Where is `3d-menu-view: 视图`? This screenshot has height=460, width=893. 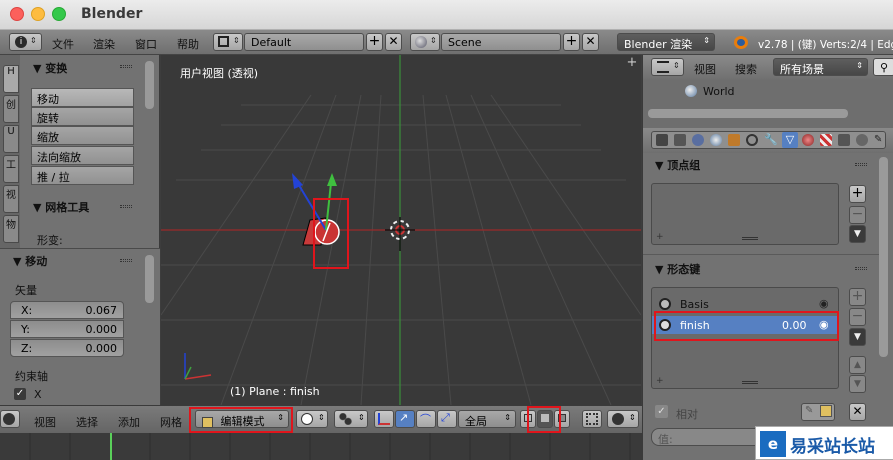
3d-menu-view: 视图 is located at coordinates (45, 422).